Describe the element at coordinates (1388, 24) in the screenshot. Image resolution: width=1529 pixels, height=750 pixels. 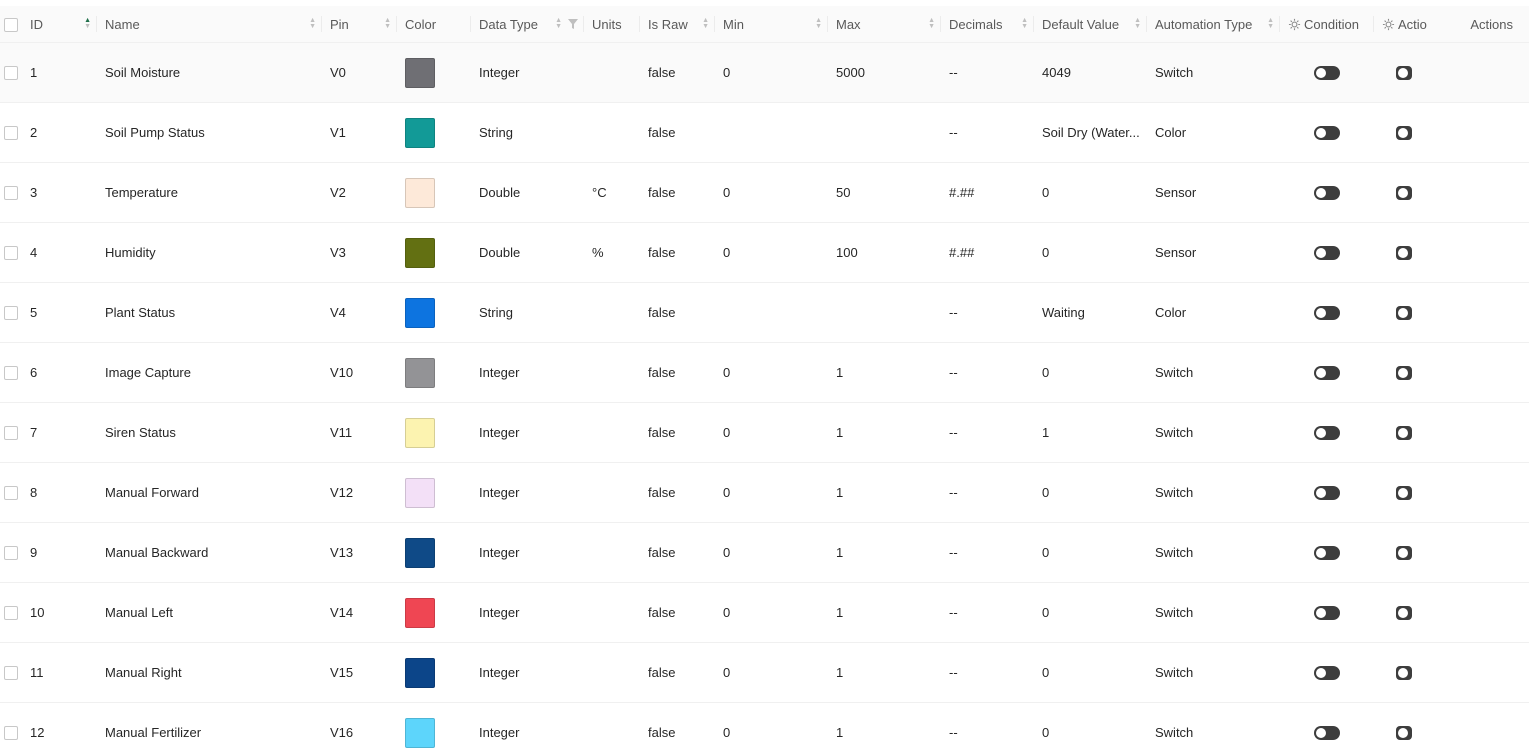
I see `gear-icon` at that location.